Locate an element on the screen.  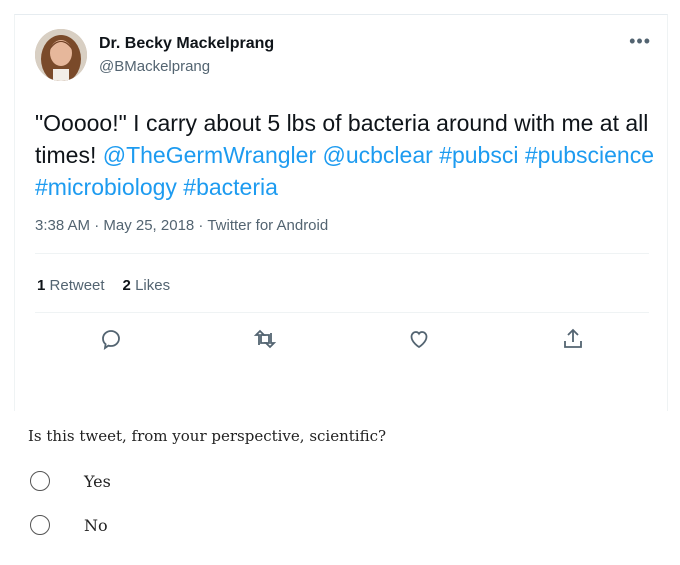
engagement-stats: 1 Retweet 2 Likes is located at coordinates (103, 285).